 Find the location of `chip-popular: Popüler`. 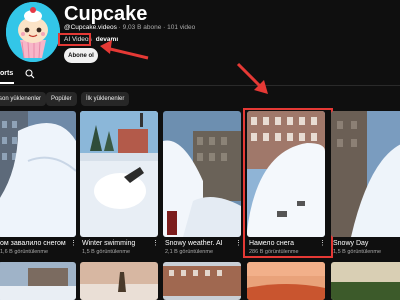

chip-popular: Popüler is located at coordinates (61, 99).